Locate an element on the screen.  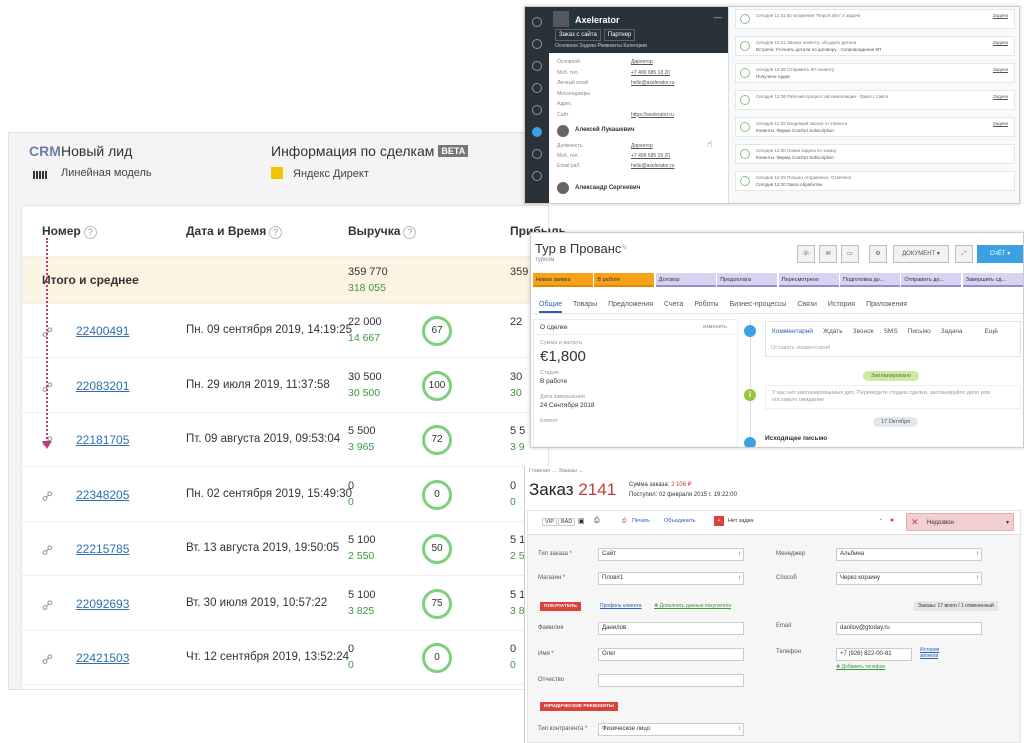
comment-tab: Письмо is located at coordinates (919, 331).